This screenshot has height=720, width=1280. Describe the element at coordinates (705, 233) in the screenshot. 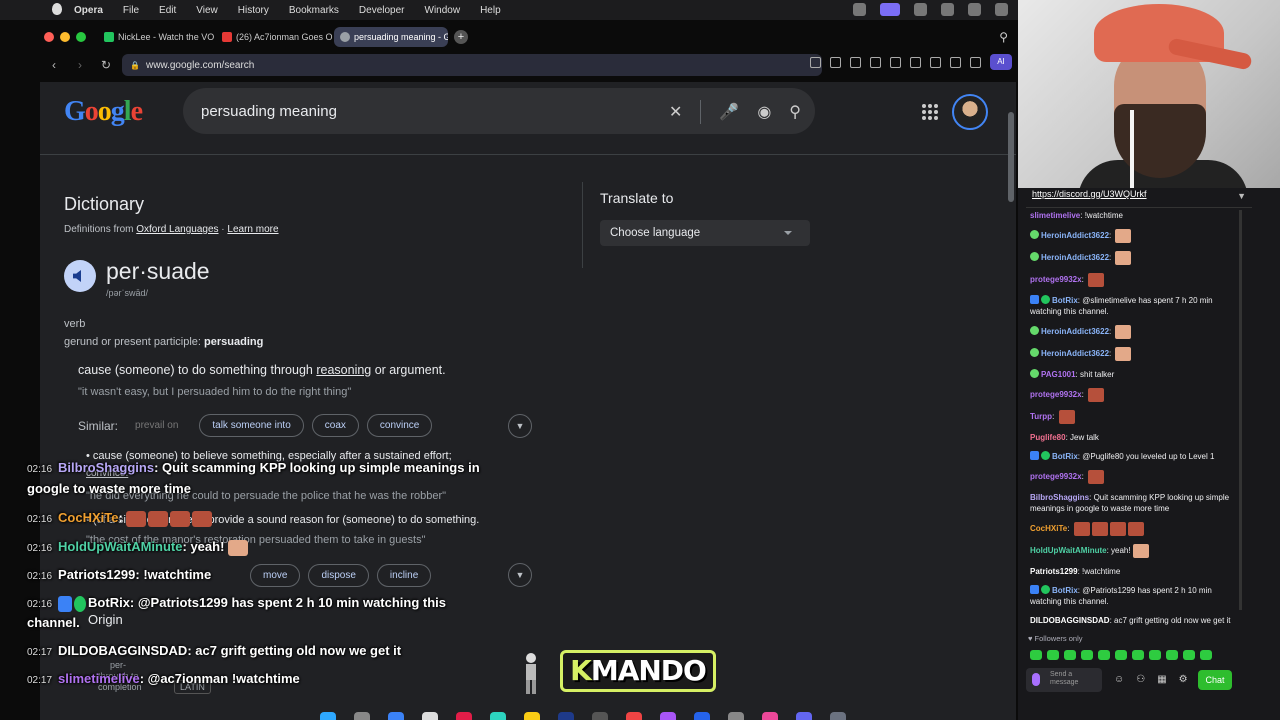

I see `language-select: Choose language` at that location.